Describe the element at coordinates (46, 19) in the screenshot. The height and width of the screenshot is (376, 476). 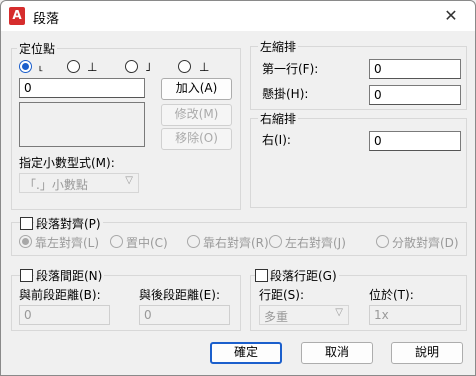
I see `window-title: 段落` at that location.